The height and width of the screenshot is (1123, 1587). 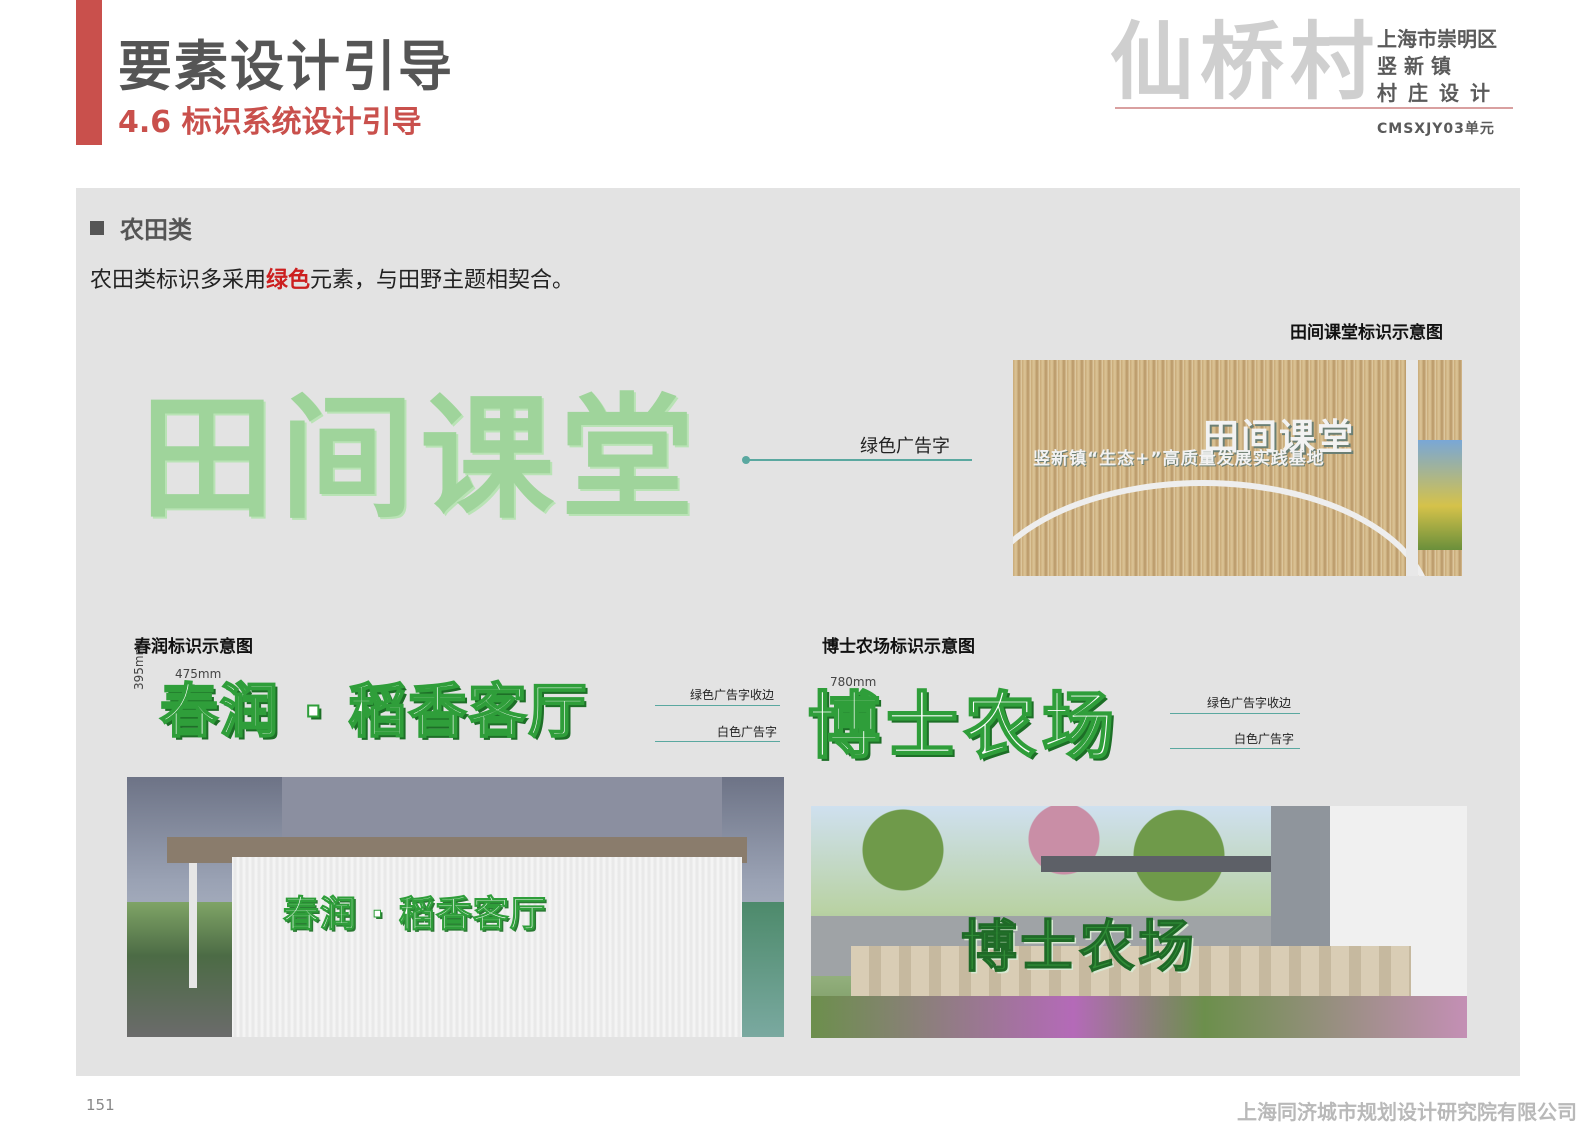 What do you see at coordinates (717, 741) in the screenshot?
I see `leader-line-face` at bounding box center [717, 741].